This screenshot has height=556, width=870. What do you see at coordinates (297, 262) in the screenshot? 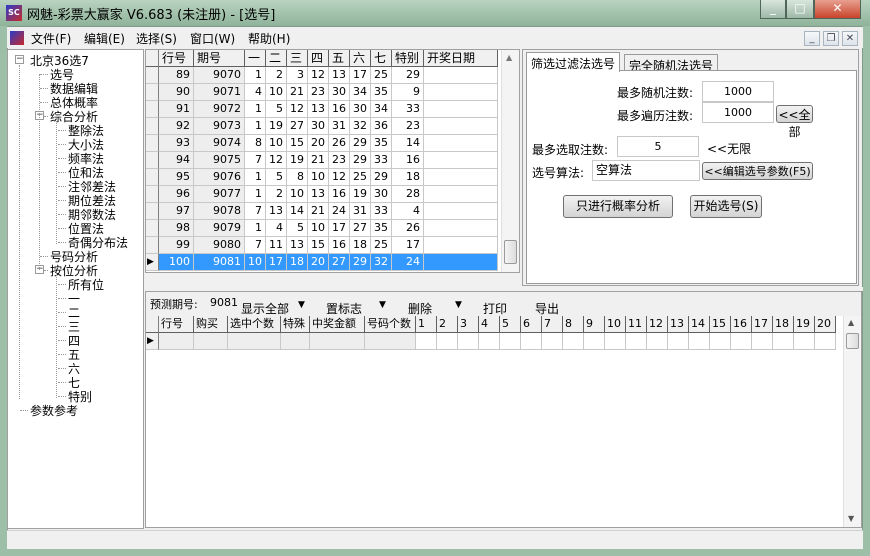
I see `table-cell: 18` at bounding box center [297, 262].